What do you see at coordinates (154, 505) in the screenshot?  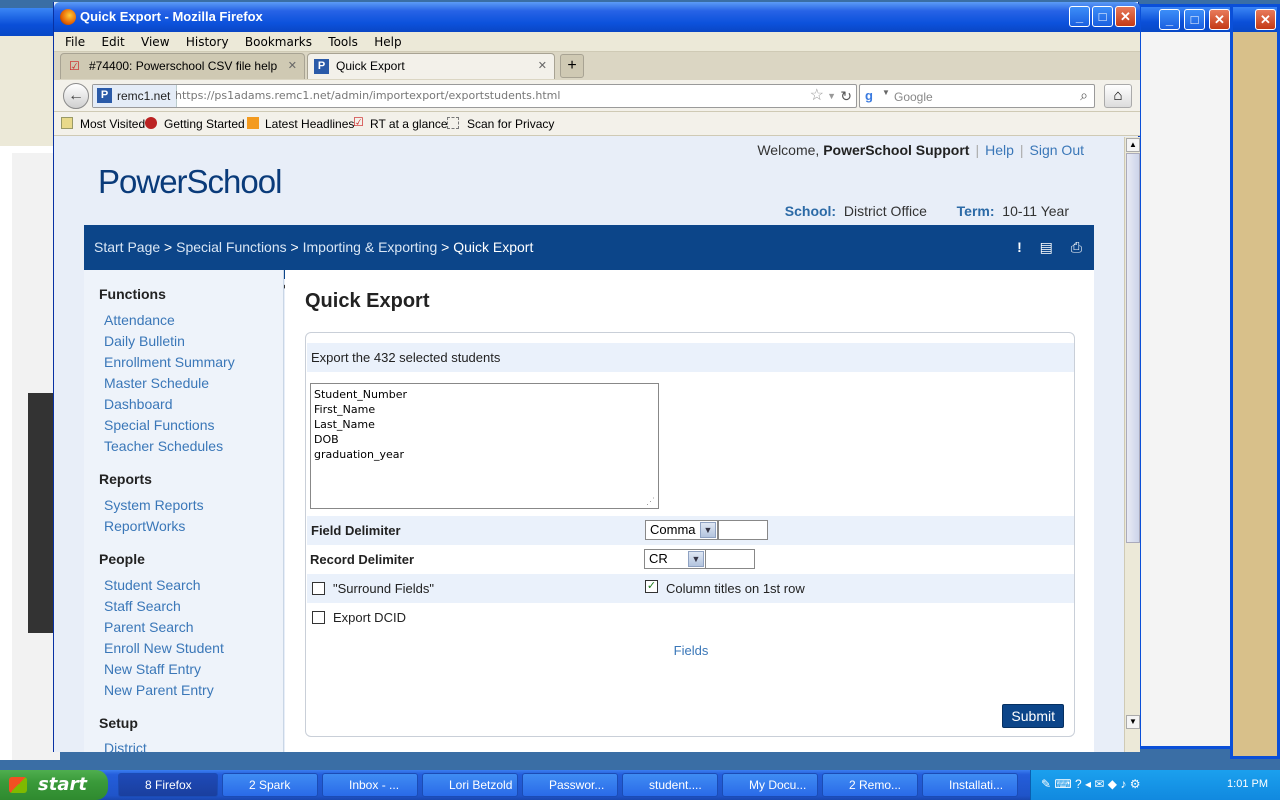 I see `sidebar-item-system-reports: System Reports` at bounding box center [154, 505].